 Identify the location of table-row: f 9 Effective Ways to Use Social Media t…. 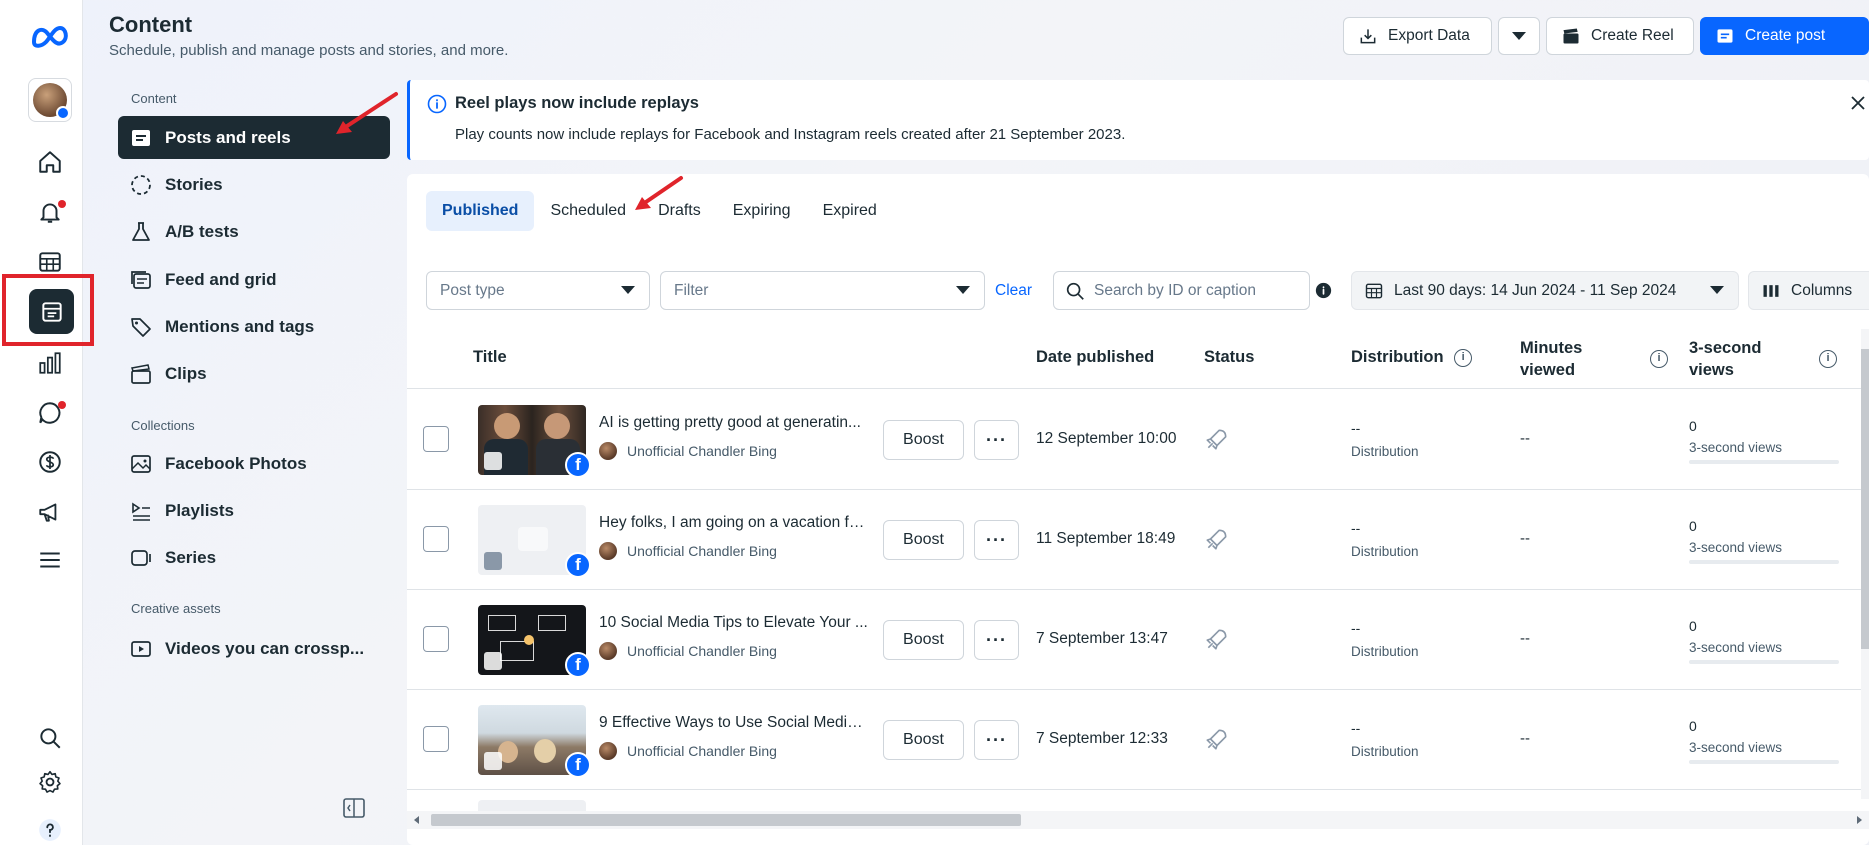
(1138, 740).